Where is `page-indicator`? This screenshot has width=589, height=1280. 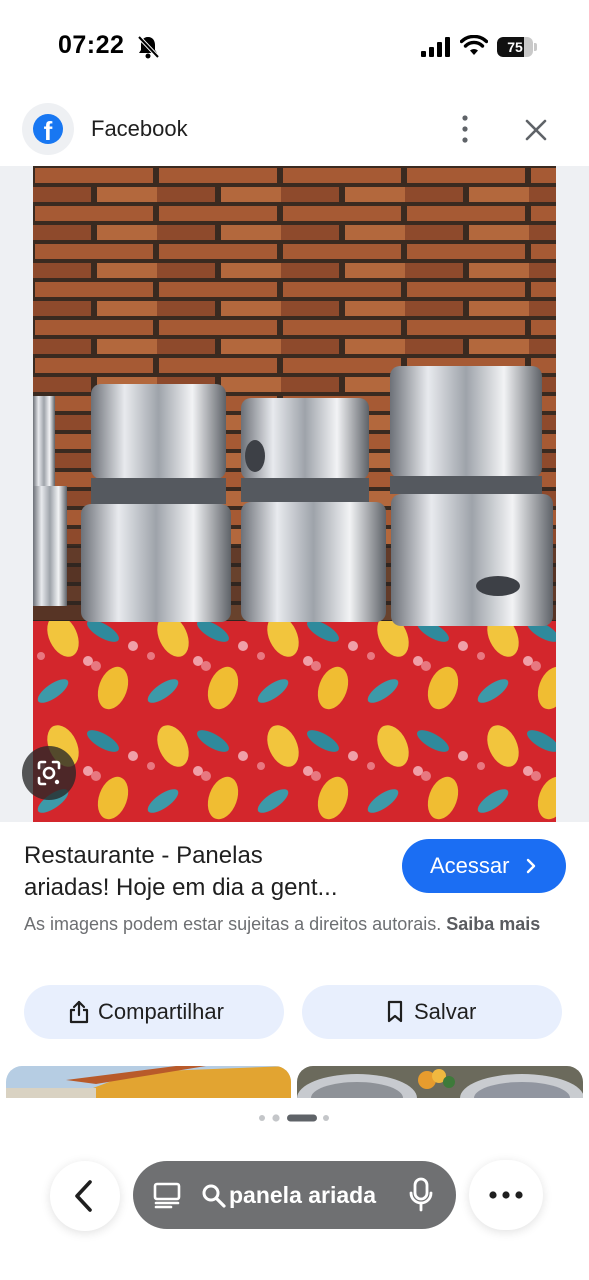
page-indicator is located at coordinates (294, 1118).